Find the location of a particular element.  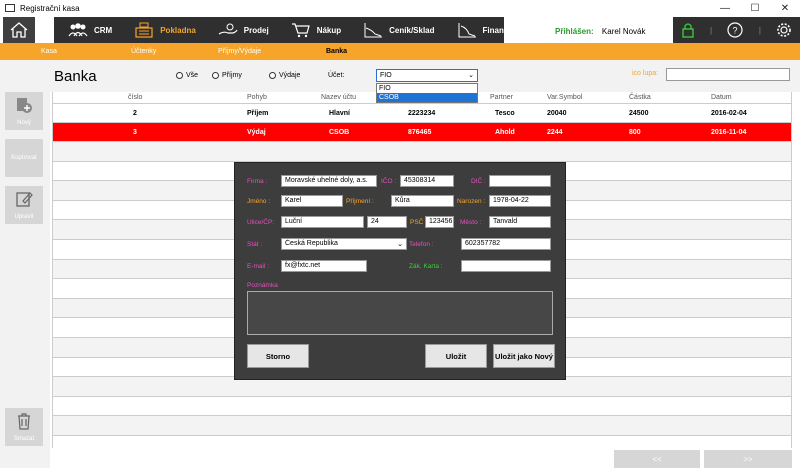

next-page-button: >> is located at coordinates (748, 459).